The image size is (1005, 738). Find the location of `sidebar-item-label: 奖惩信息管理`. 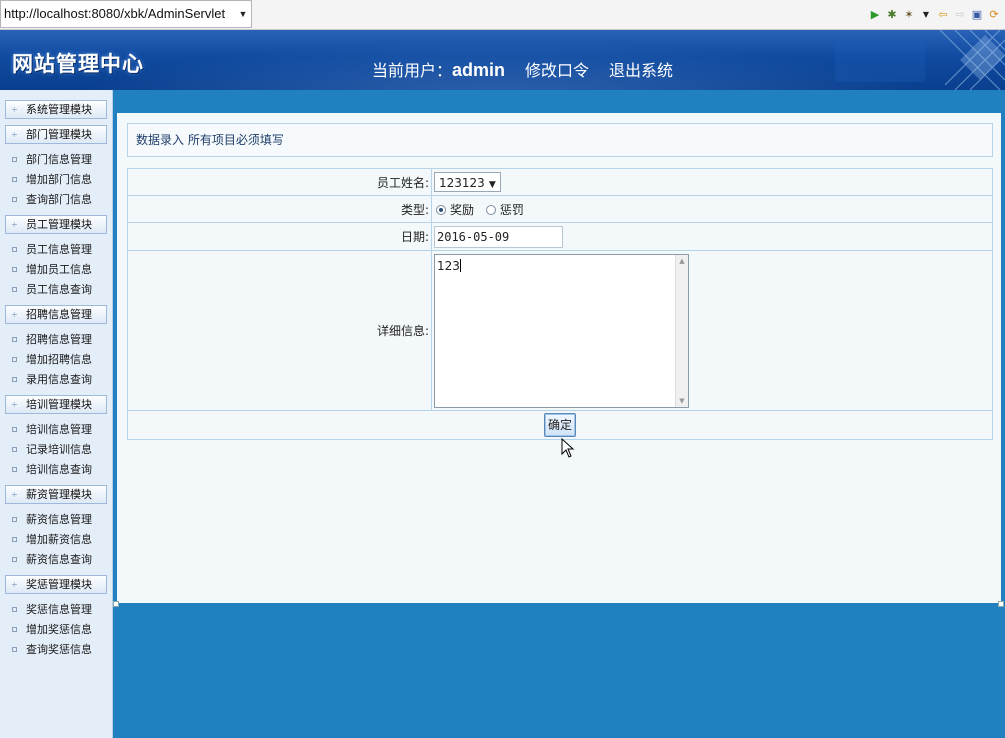

sidebar-item-label: 奖惩信息管理 is located at coordinates (59, 609).